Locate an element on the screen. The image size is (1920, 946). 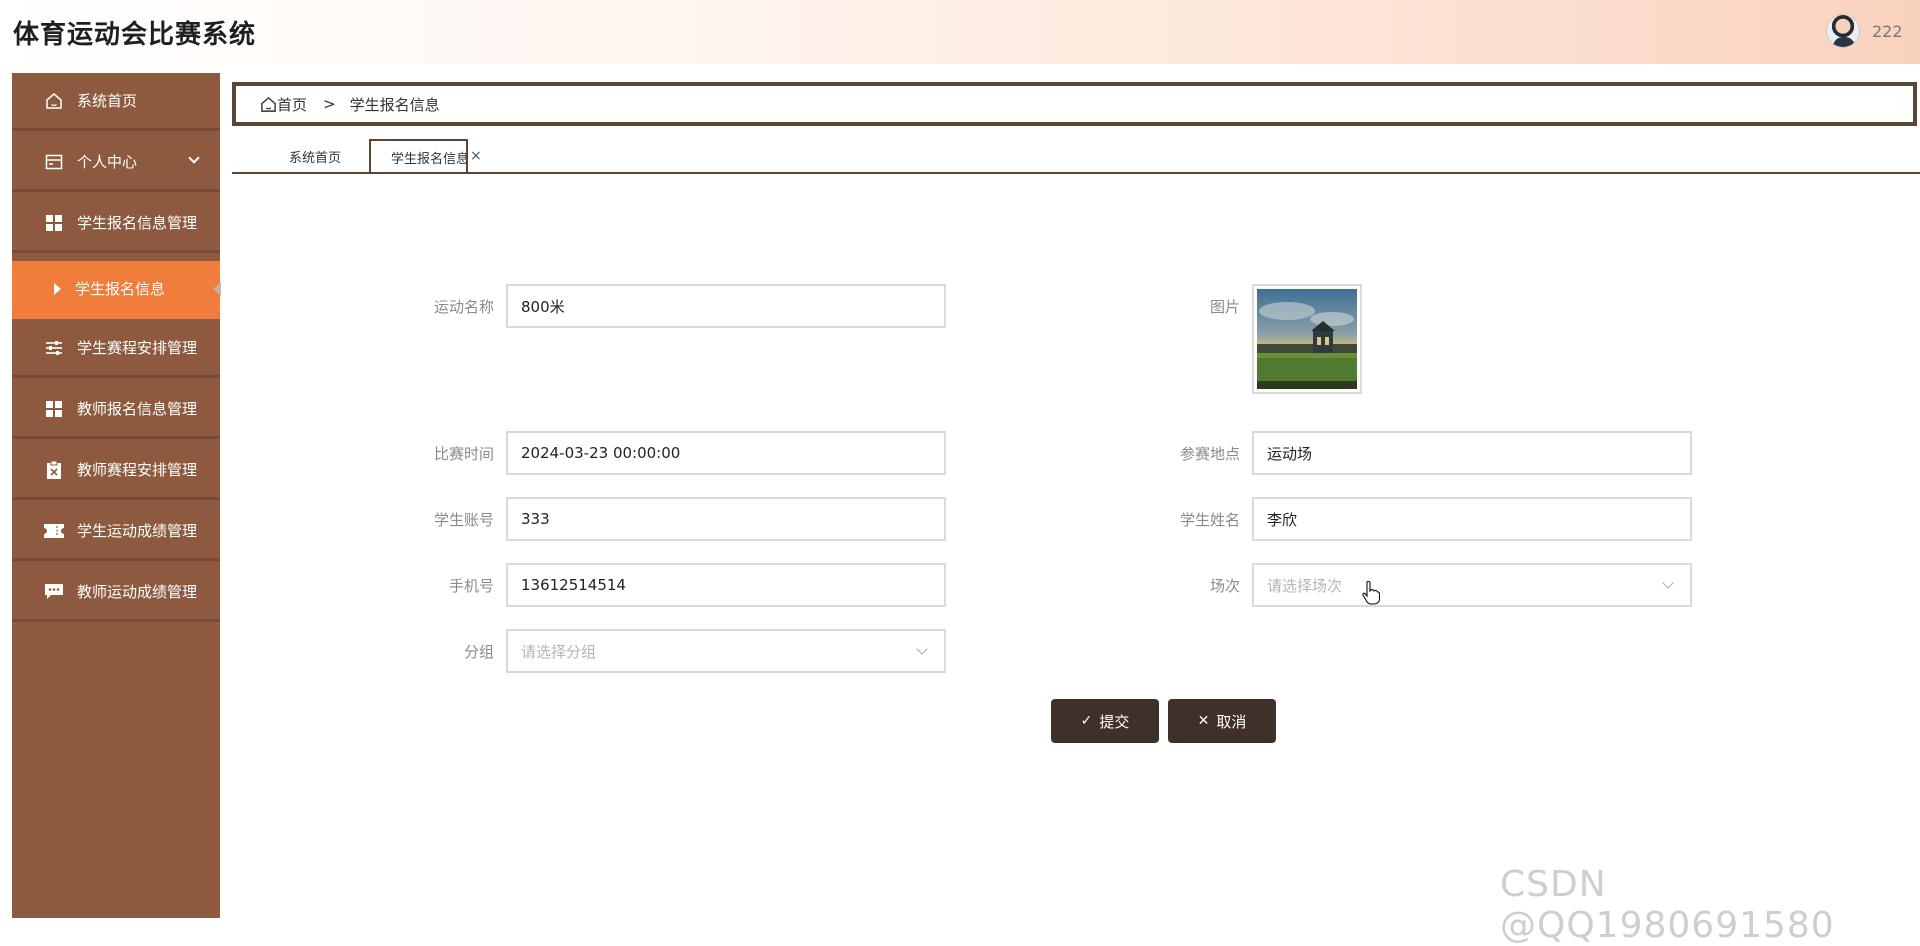
username-label: 222 is located at coordinates (1887, 31).